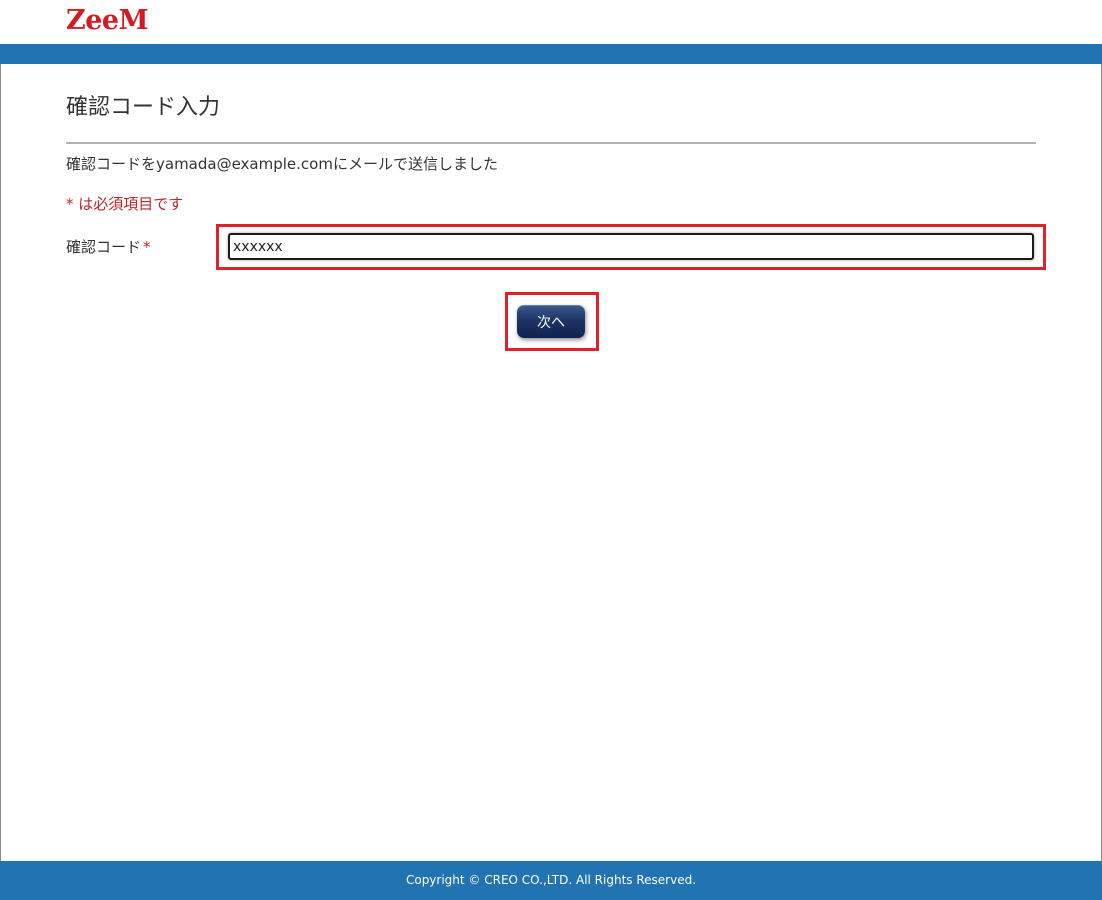 The height and width of the screenshot is (900, 1102). Describe the element at coordinates (107, 21) in the screenshot. I see `zeem-logo: ZeeM` at that location.